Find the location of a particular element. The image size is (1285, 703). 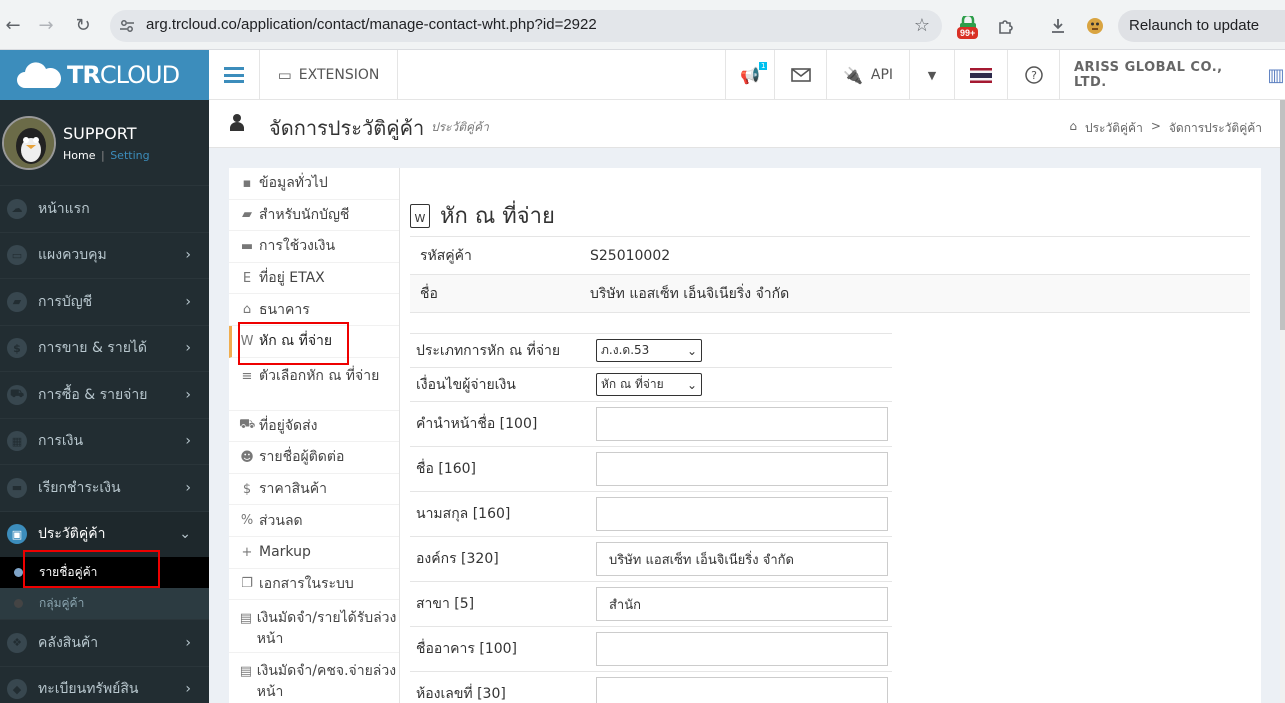

info-value: บริษัท แอสเซ็ท เอ็นจิเนียริ่ง จำกัด is located at coordinates (690, 293).